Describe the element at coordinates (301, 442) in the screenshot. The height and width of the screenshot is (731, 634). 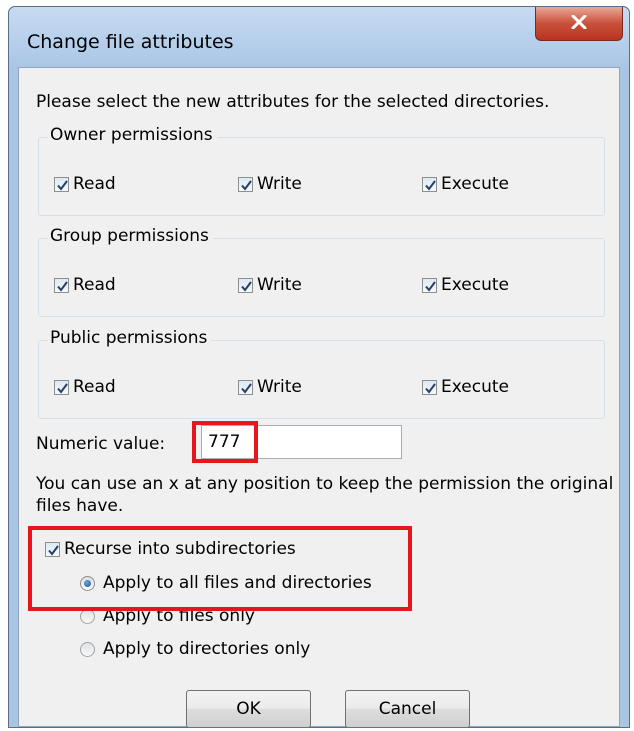
I see `numeric-value-input` at that location.